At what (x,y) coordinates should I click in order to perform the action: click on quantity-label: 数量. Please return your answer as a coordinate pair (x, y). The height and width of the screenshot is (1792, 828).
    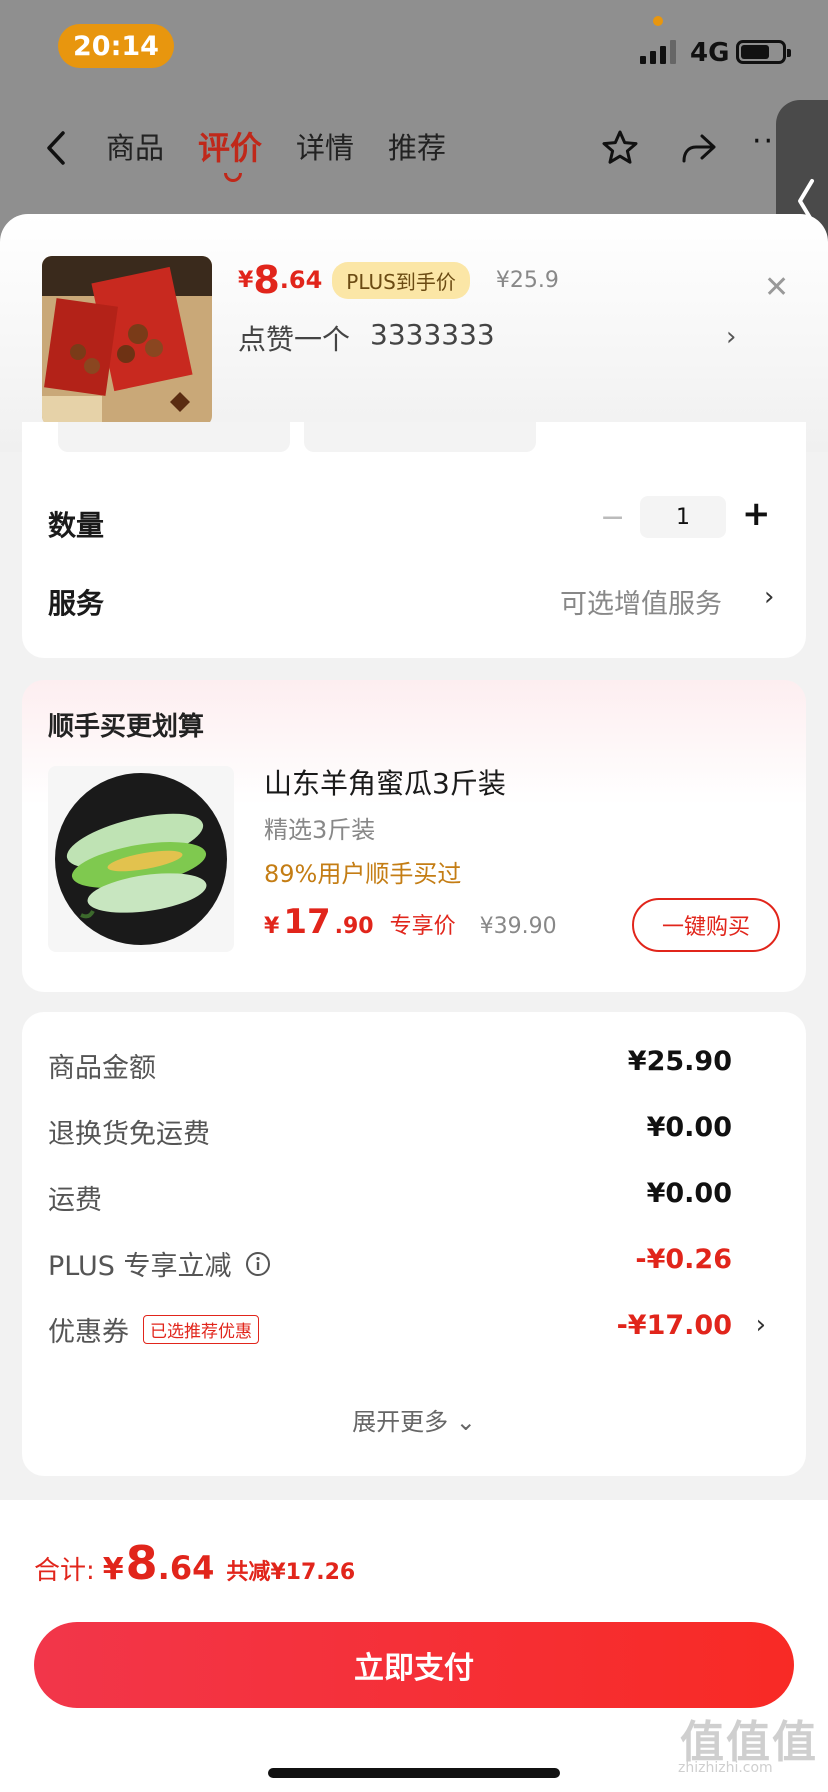
    Looking at the image, I should click on (76, 525).